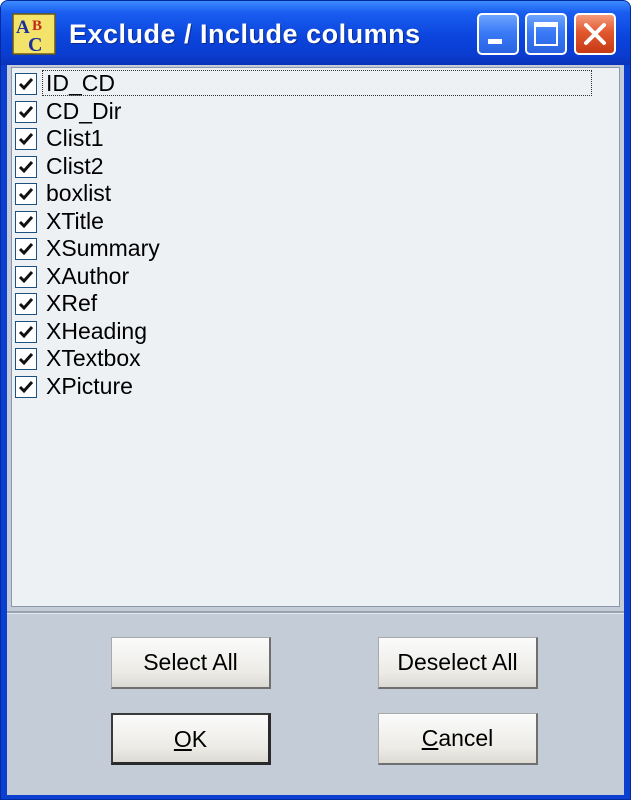 Image resolution: width=631 pixels, height=800 pixels. What do you see at coordinates (312, 358) in the screenshot?
I see `checklist-item: XTextbox` at bounding box center [312, 358].